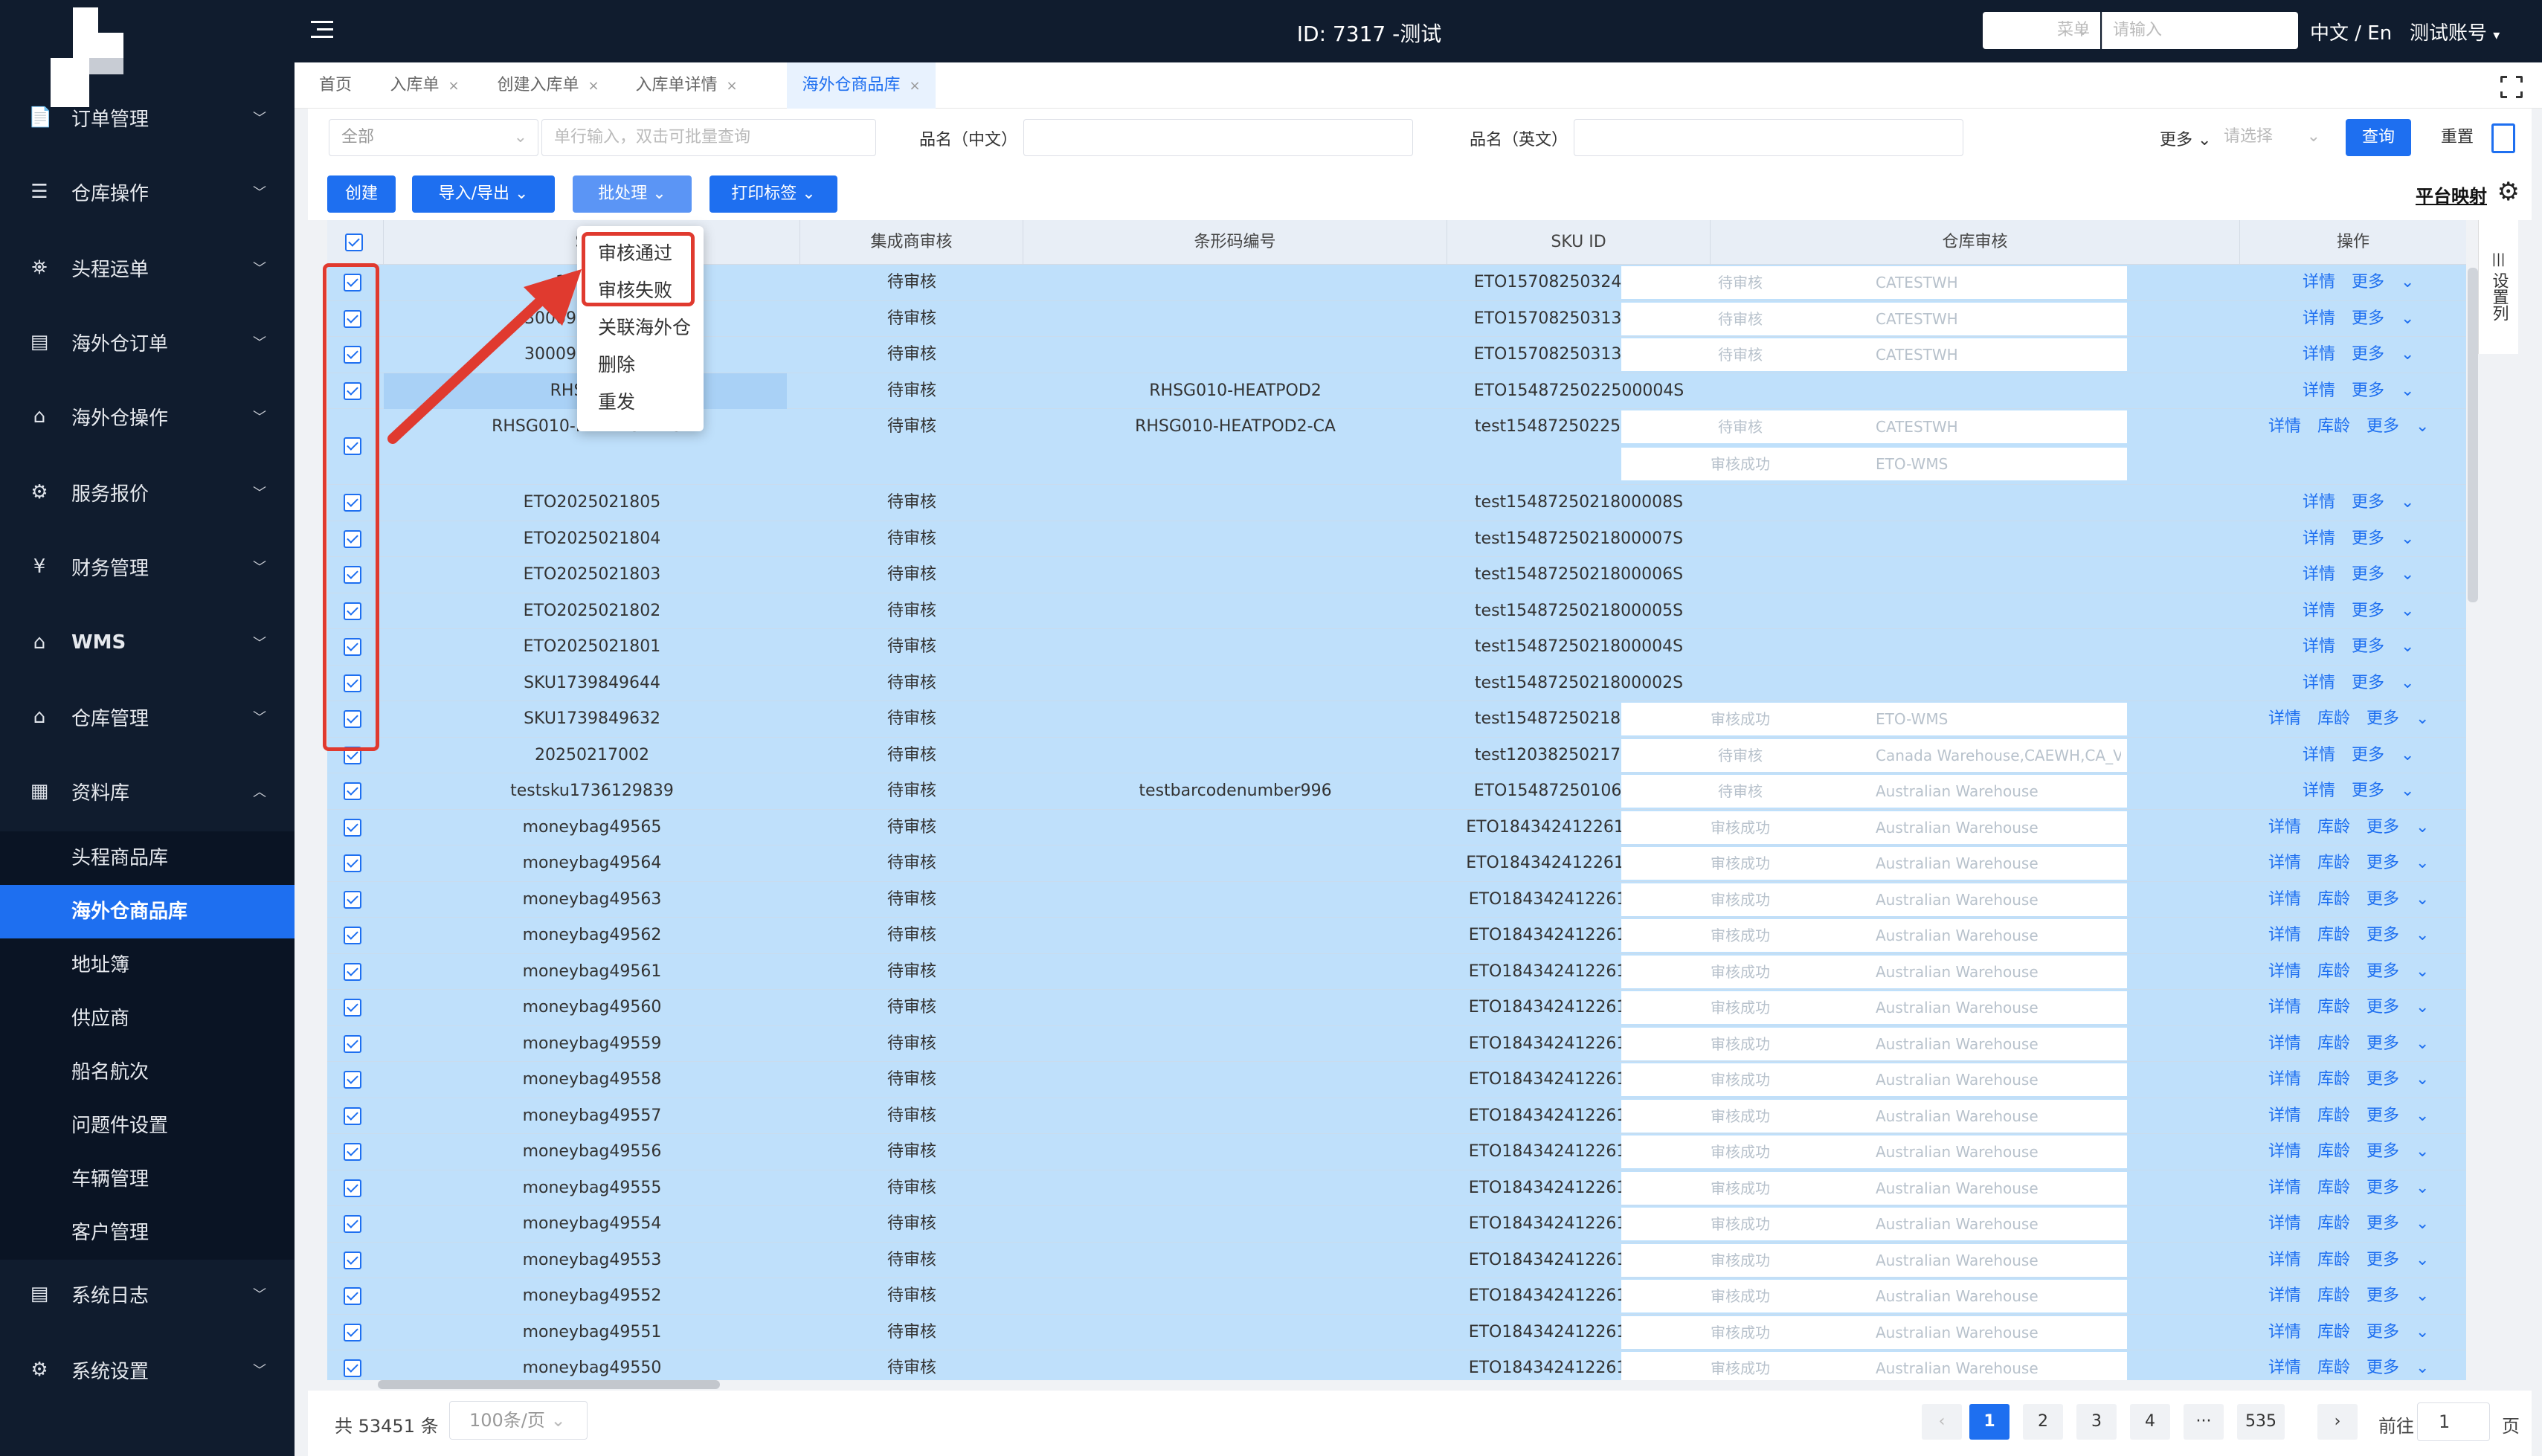  What do you see at coordinates (1218, 137) in the screenshot?
I see `name-cn-input` at bounding box center [1218, 137].